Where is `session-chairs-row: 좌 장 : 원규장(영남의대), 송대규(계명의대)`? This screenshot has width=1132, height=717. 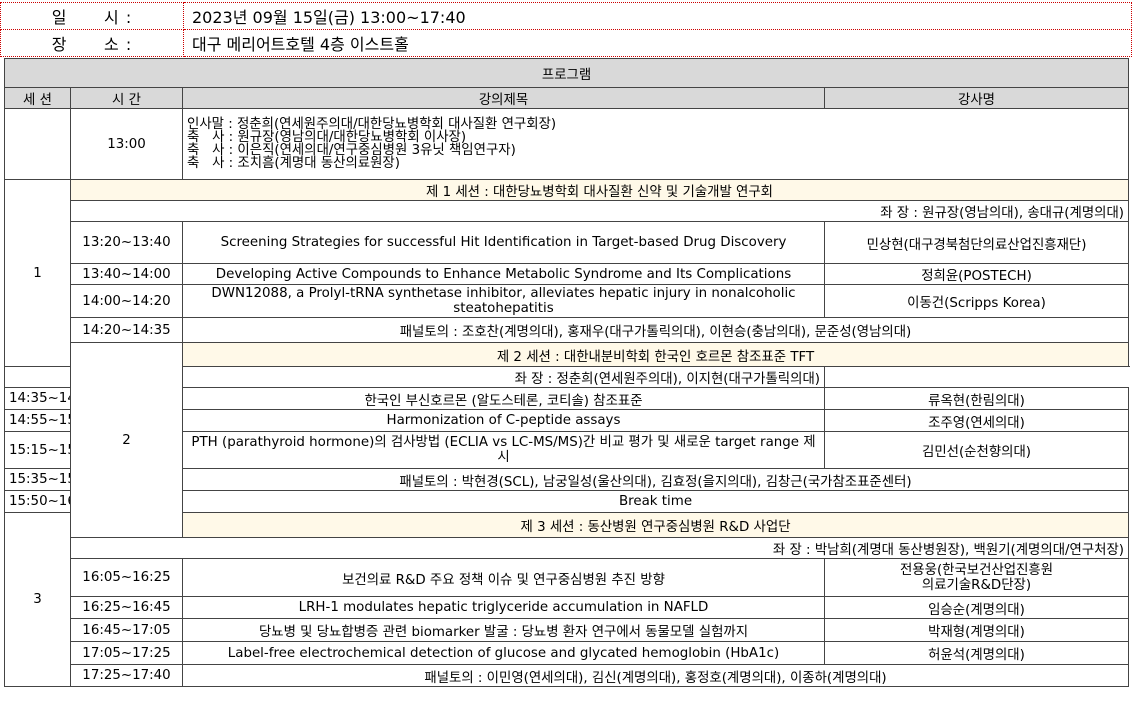
session-chairs-row: 좌 장 : 원규장(영남의대), 송대규(계명의대) is located at coordinates (567, 211).